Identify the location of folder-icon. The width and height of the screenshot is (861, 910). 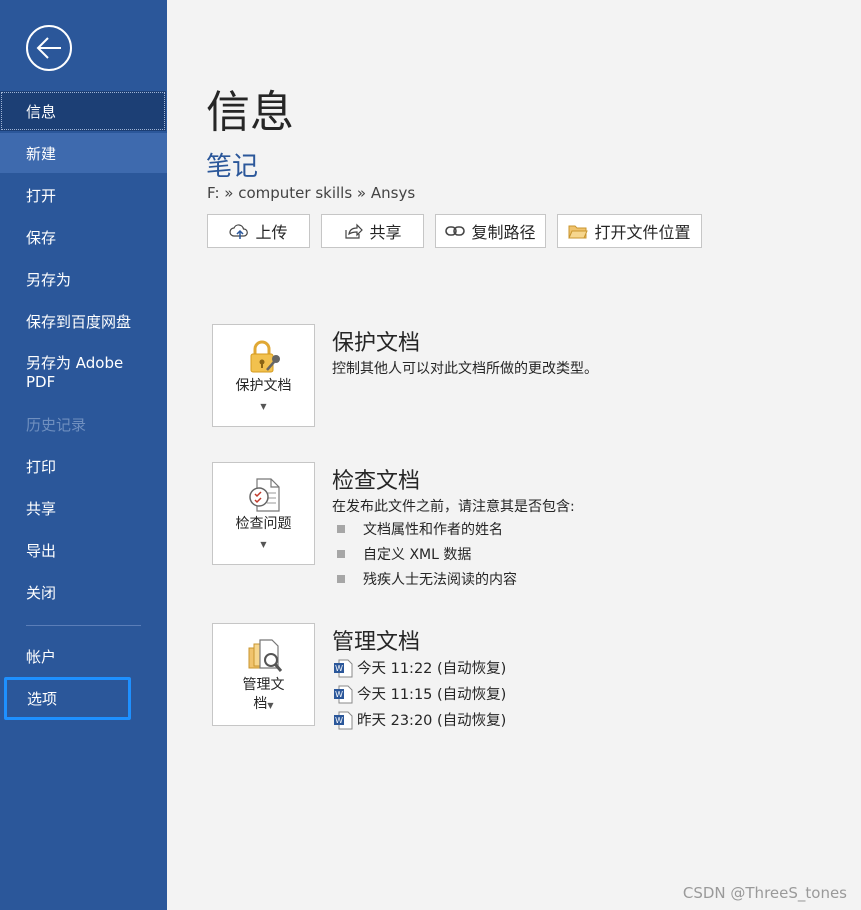
(578, 232).